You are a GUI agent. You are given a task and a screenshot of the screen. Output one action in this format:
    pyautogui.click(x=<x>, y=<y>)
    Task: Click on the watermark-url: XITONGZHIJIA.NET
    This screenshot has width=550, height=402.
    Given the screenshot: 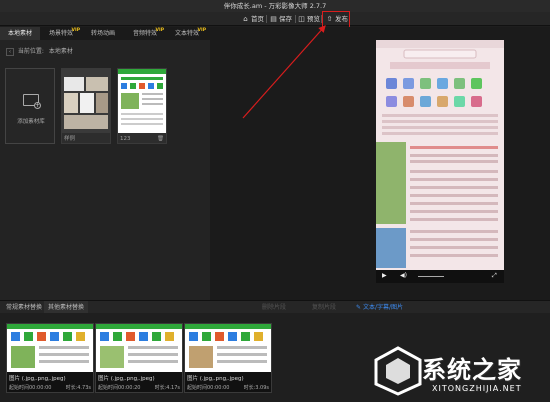 What is the action you would take?
    pyautogui.click(x=477, y=388)
    